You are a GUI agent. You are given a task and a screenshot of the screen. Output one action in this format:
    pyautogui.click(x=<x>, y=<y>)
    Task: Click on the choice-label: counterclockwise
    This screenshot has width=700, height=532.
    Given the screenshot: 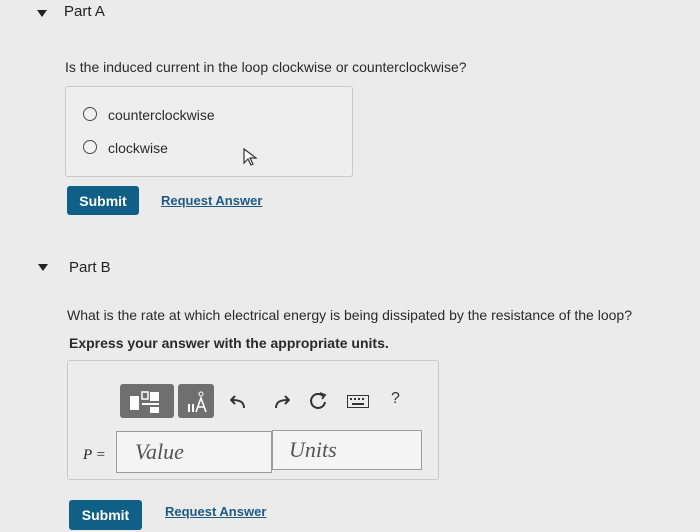 What is the action you would take?
    pyautogui.click(x=161, y=115)
    